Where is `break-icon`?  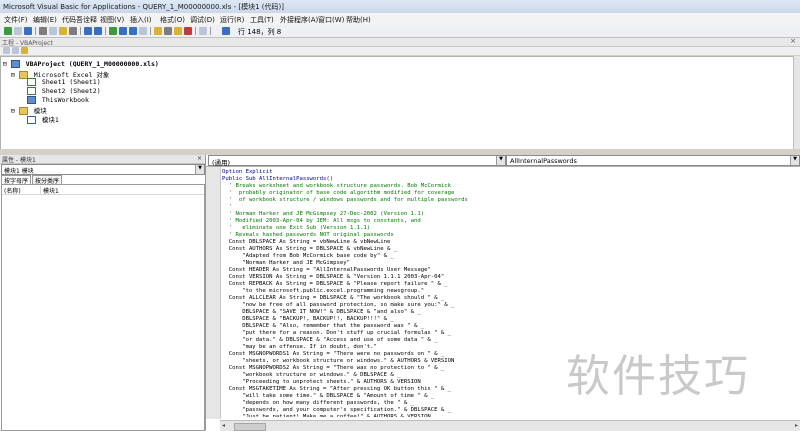 break-icon is located at coordinates (123, 31).